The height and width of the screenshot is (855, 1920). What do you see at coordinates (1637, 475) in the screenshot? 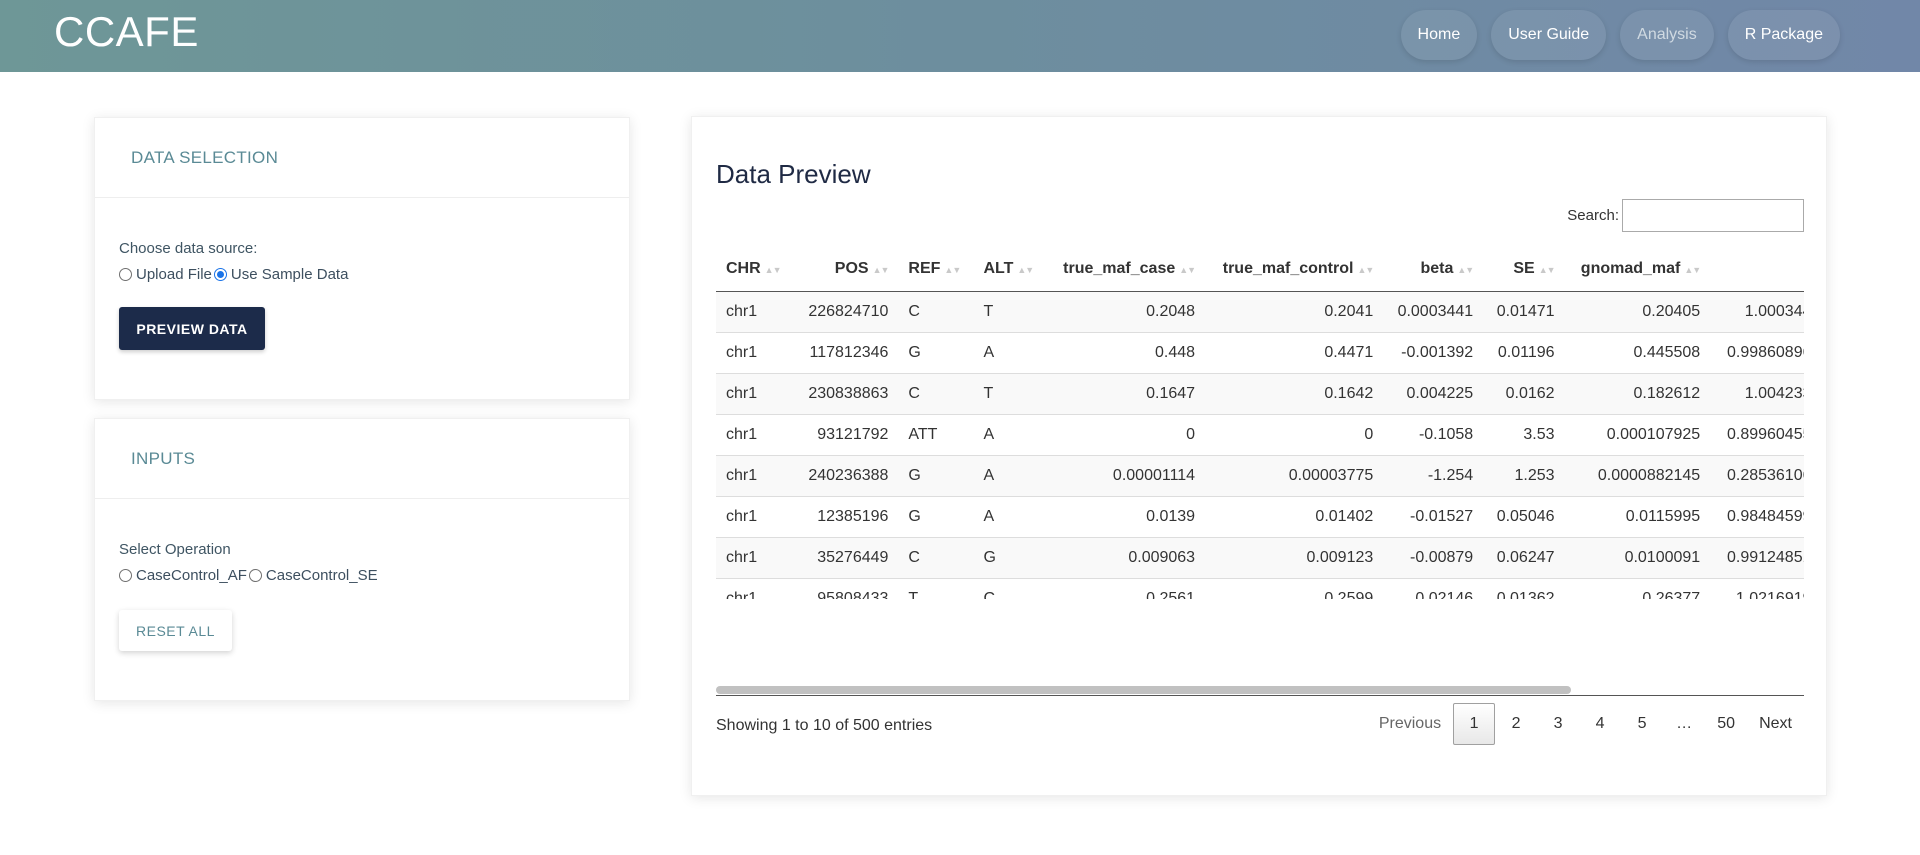
I see `table-cell: 0.0000882145` at bounding box center [1637, 475].